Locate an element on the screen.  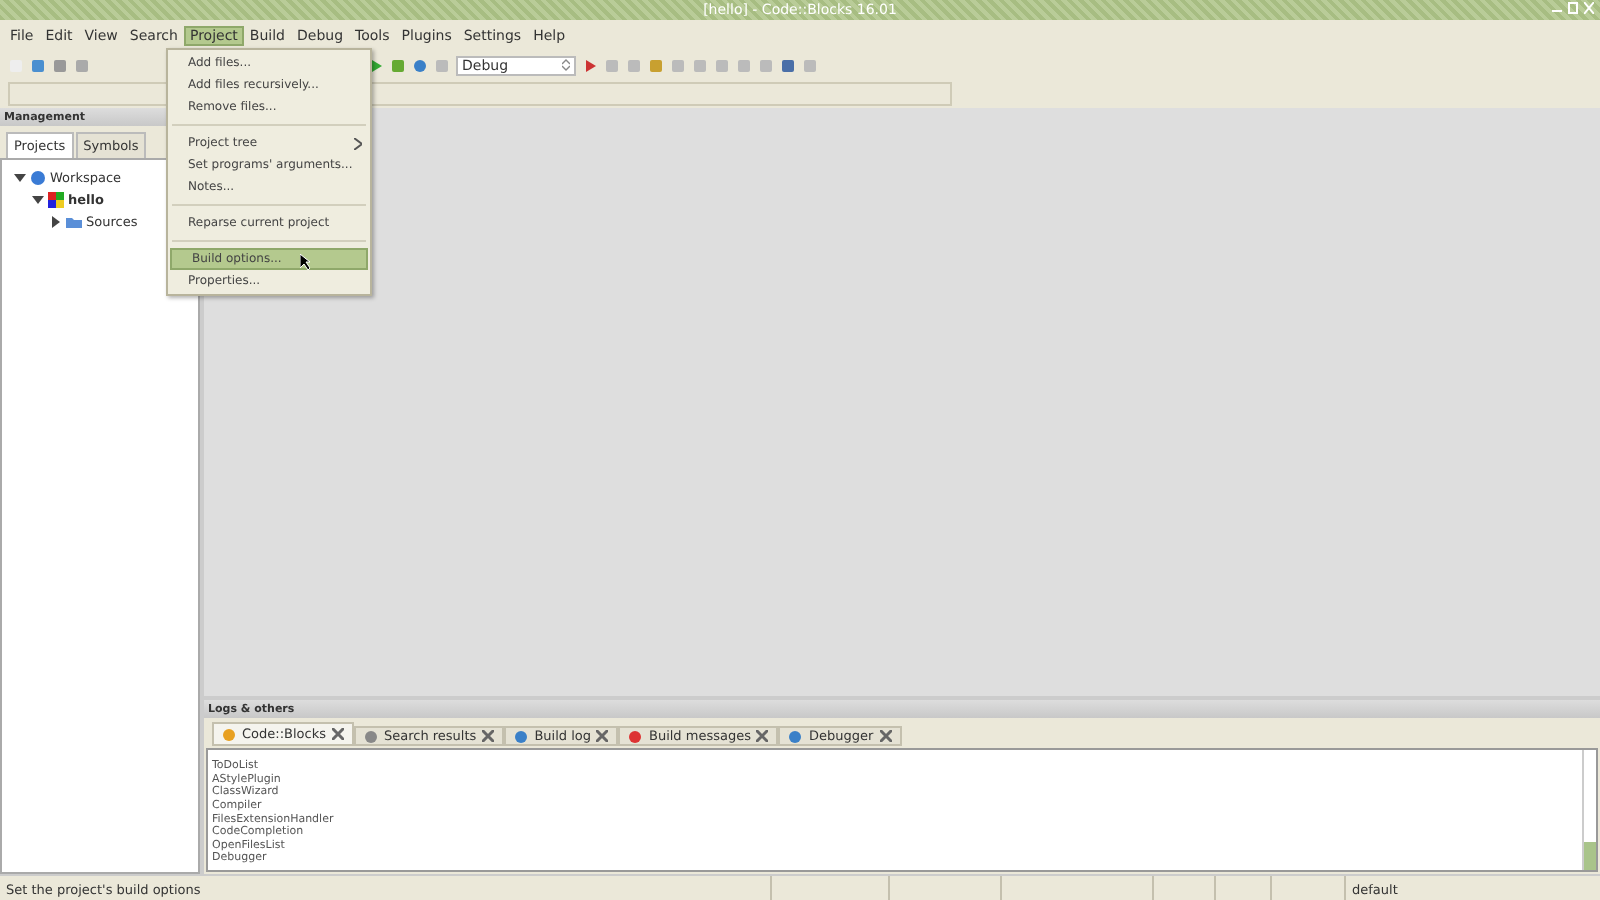
mouse-cursor-icon is located at coordinates (305, 262).